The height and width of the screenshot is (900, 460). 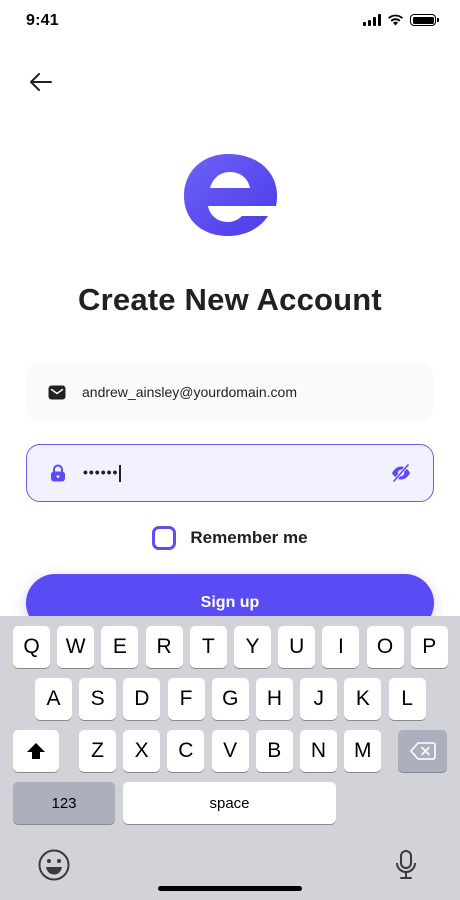 What do you see at coordinates (252, 647) in the screenshot?
I see `key-y: Y` at bounding box center [252, 647].